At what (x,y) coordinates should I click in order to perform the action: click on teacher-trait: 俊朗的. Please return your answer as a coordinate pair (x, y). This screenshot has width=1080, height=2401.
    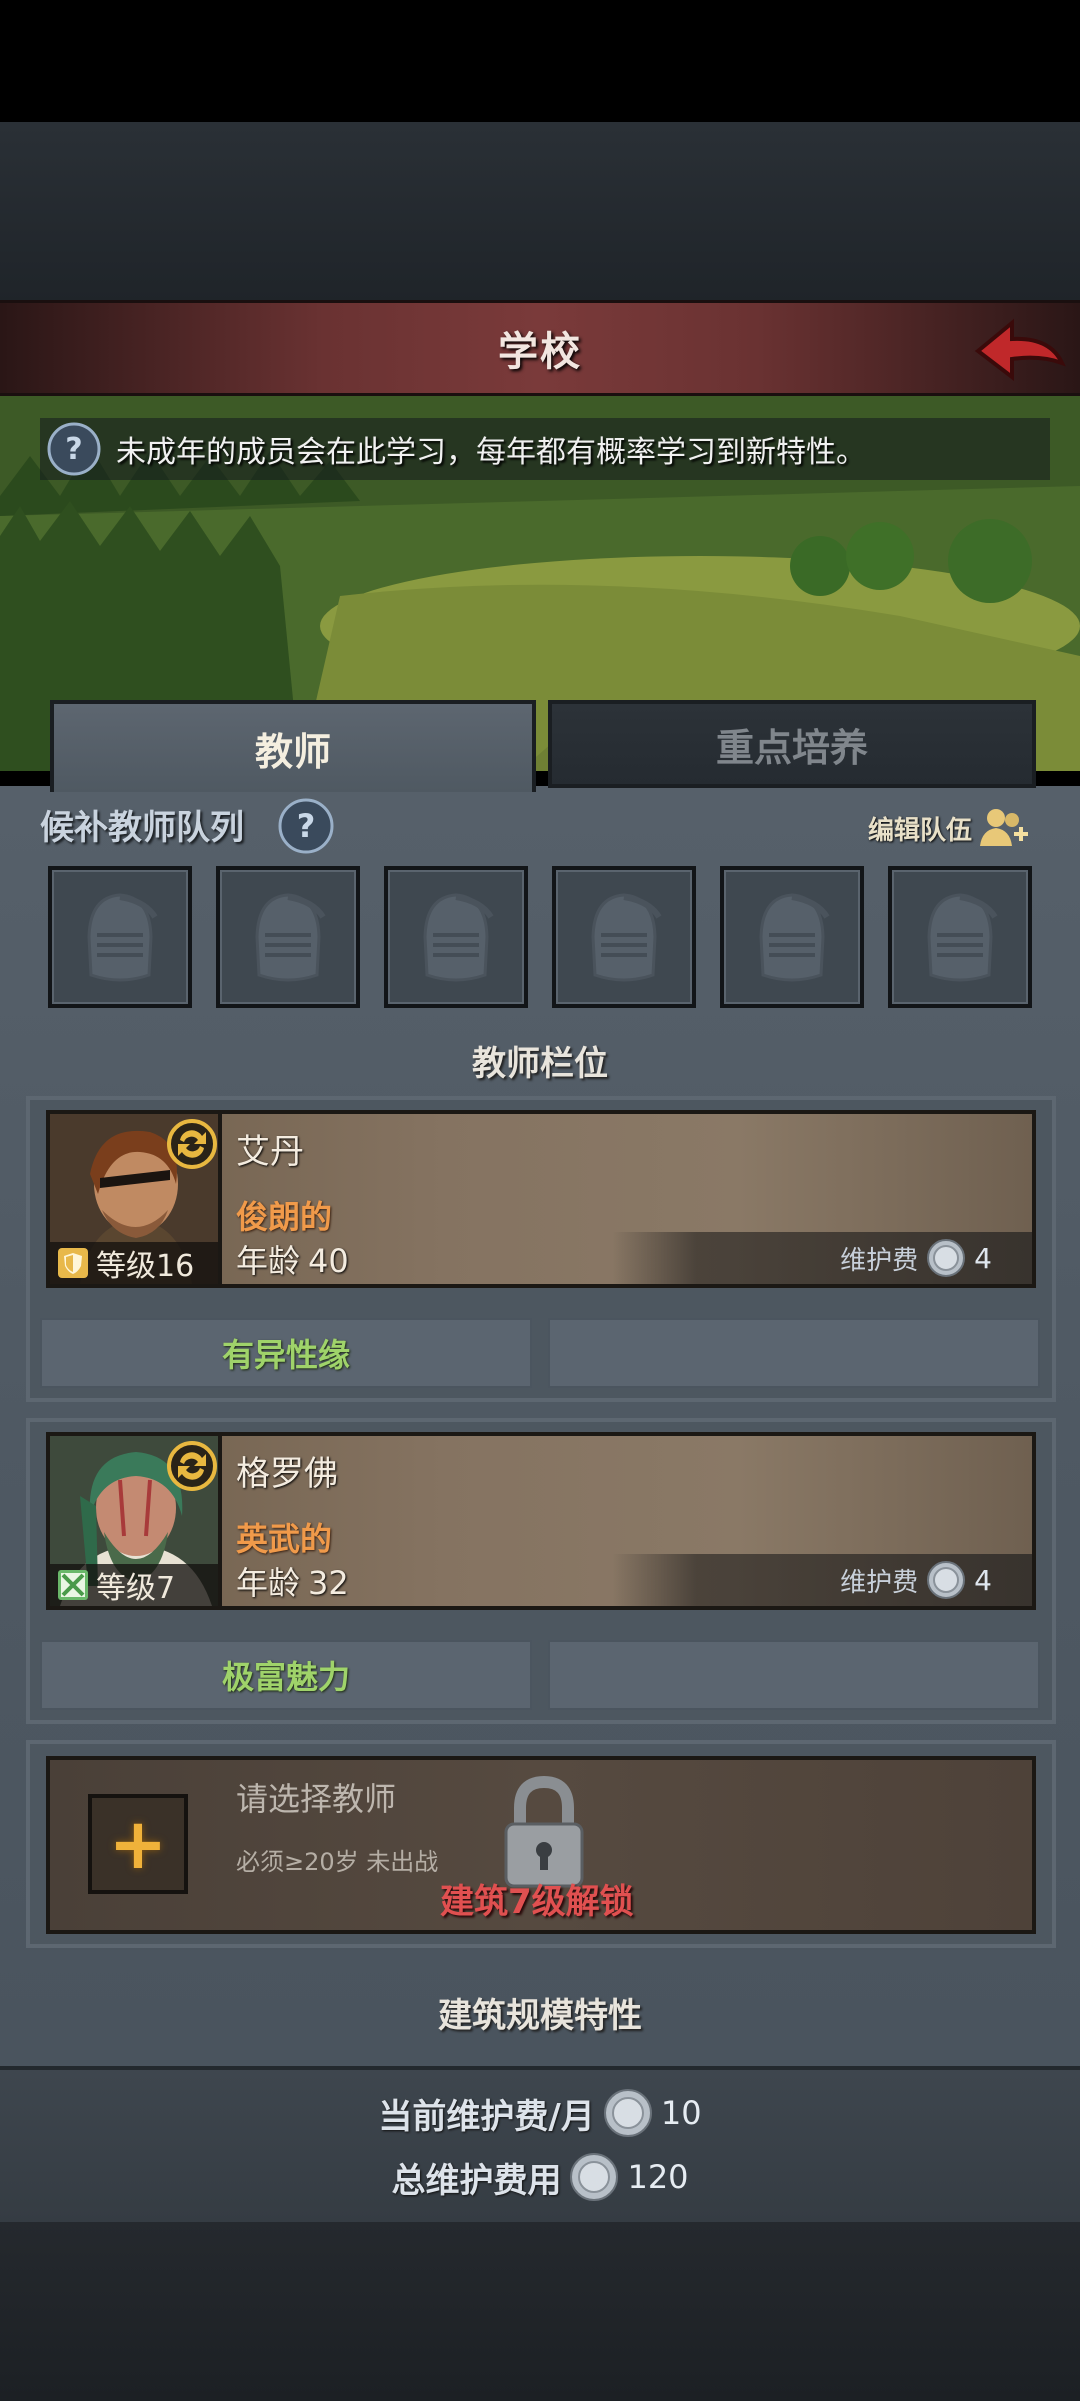
    Looking at the image, I should click on (284, 1217).